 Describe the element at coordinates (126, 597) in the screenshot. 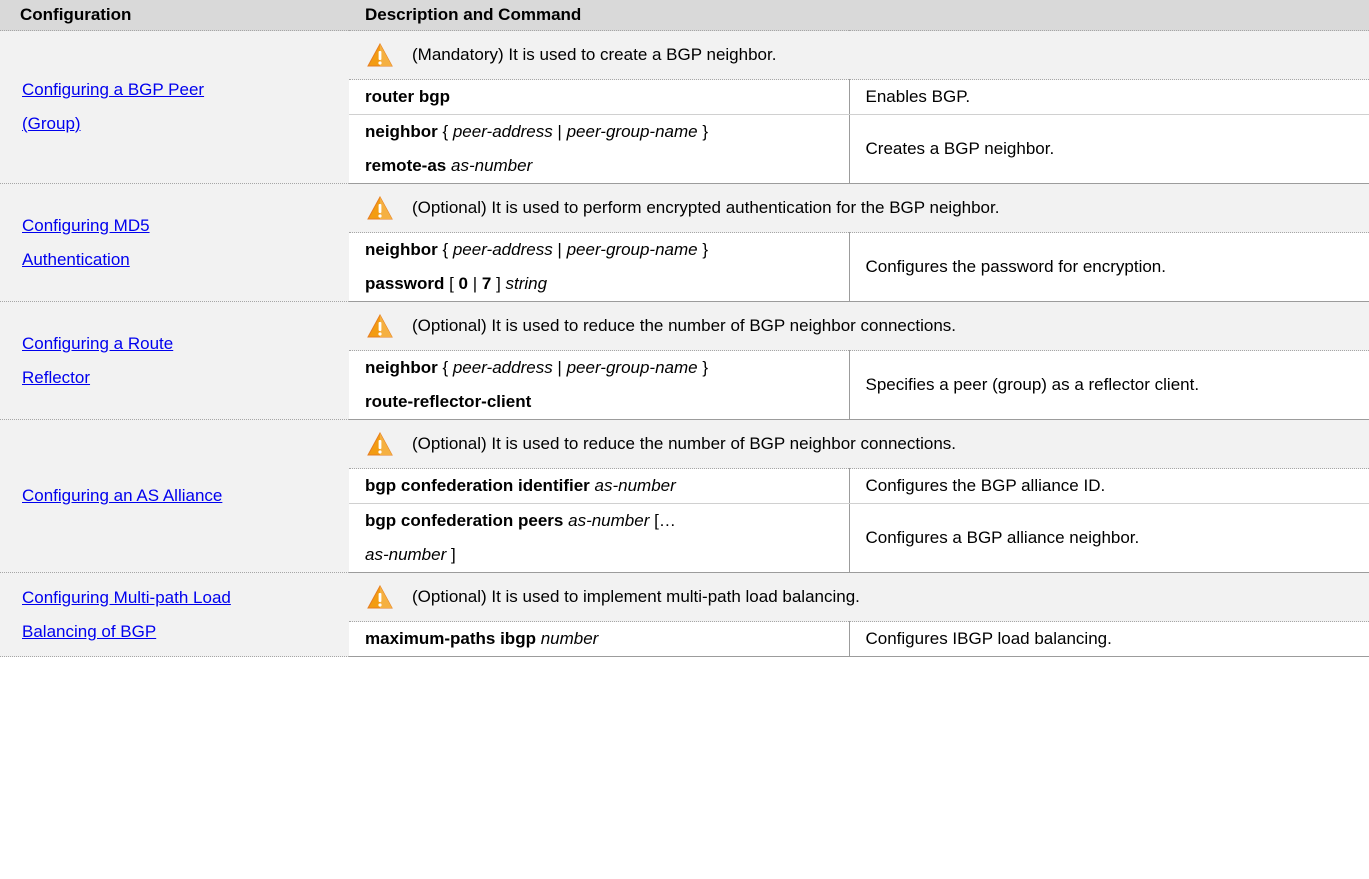

I see `configuration-link-line: Configuring Multi-path Load` at that location.